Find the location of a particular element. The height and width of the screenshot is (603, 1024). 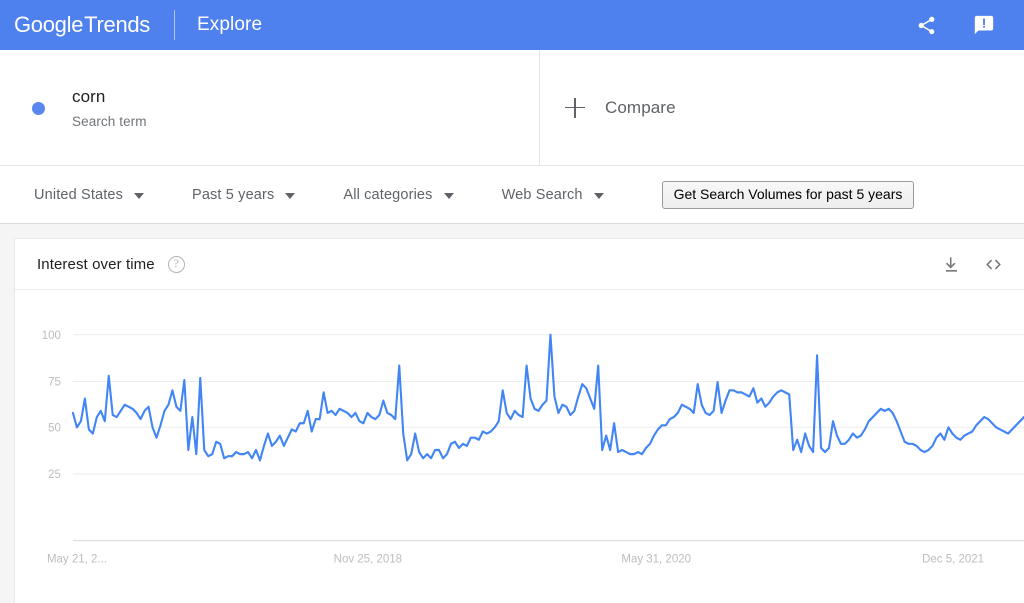

y-tick-100: 100 is located at coordinates (52, 335).